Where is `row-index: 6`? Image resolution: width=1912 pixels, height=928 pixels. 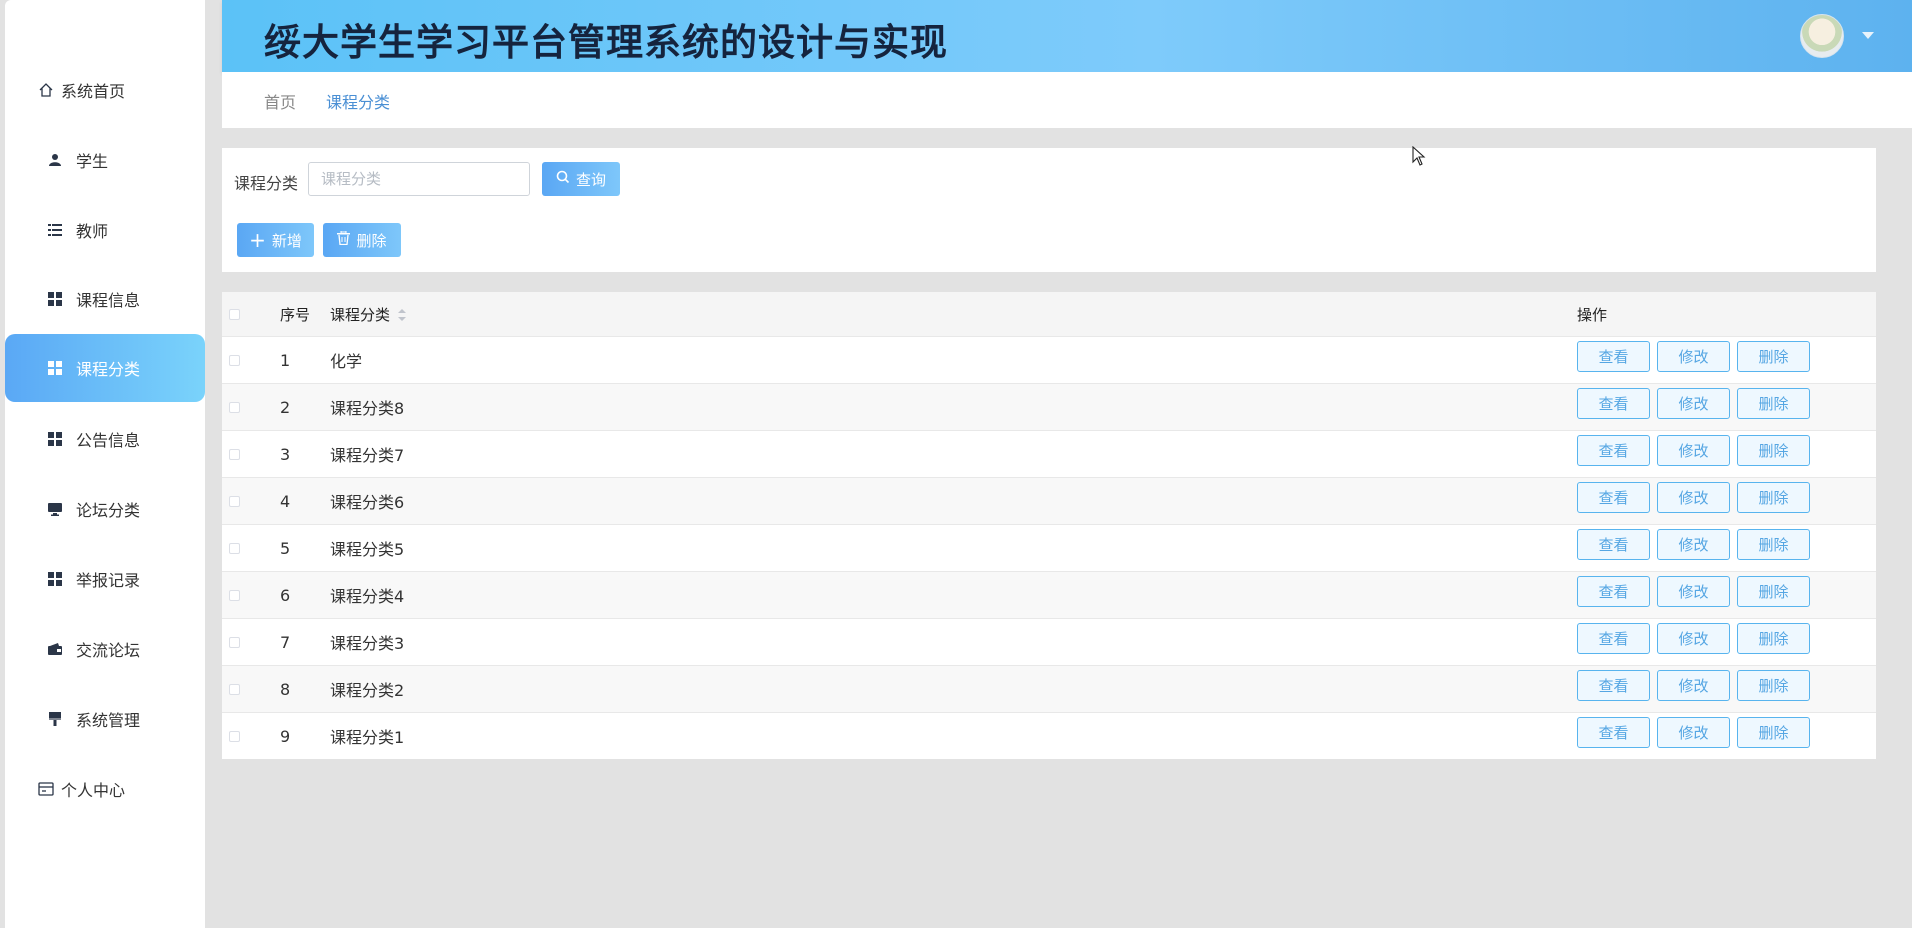
row-index: 6 is located at coordinates (285, 595).